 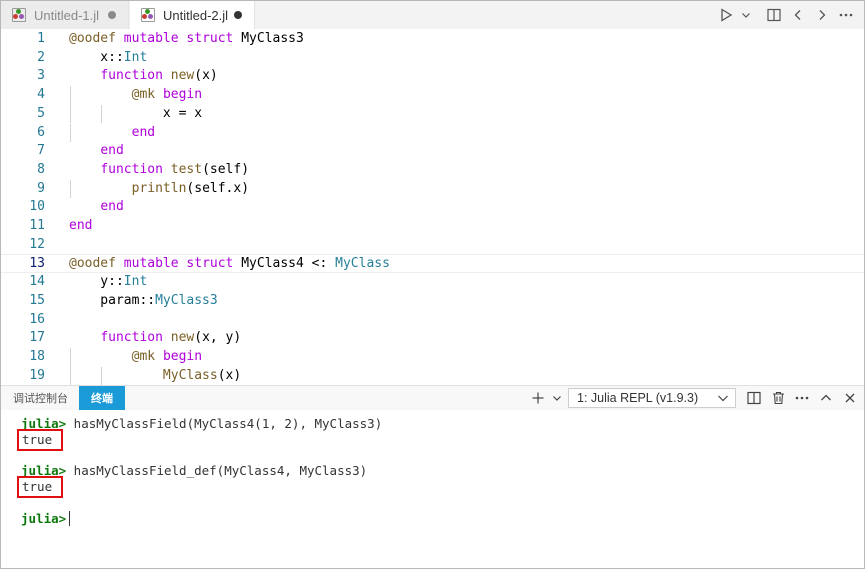 I want to click on editor-actions, so click(x=789, y=15).